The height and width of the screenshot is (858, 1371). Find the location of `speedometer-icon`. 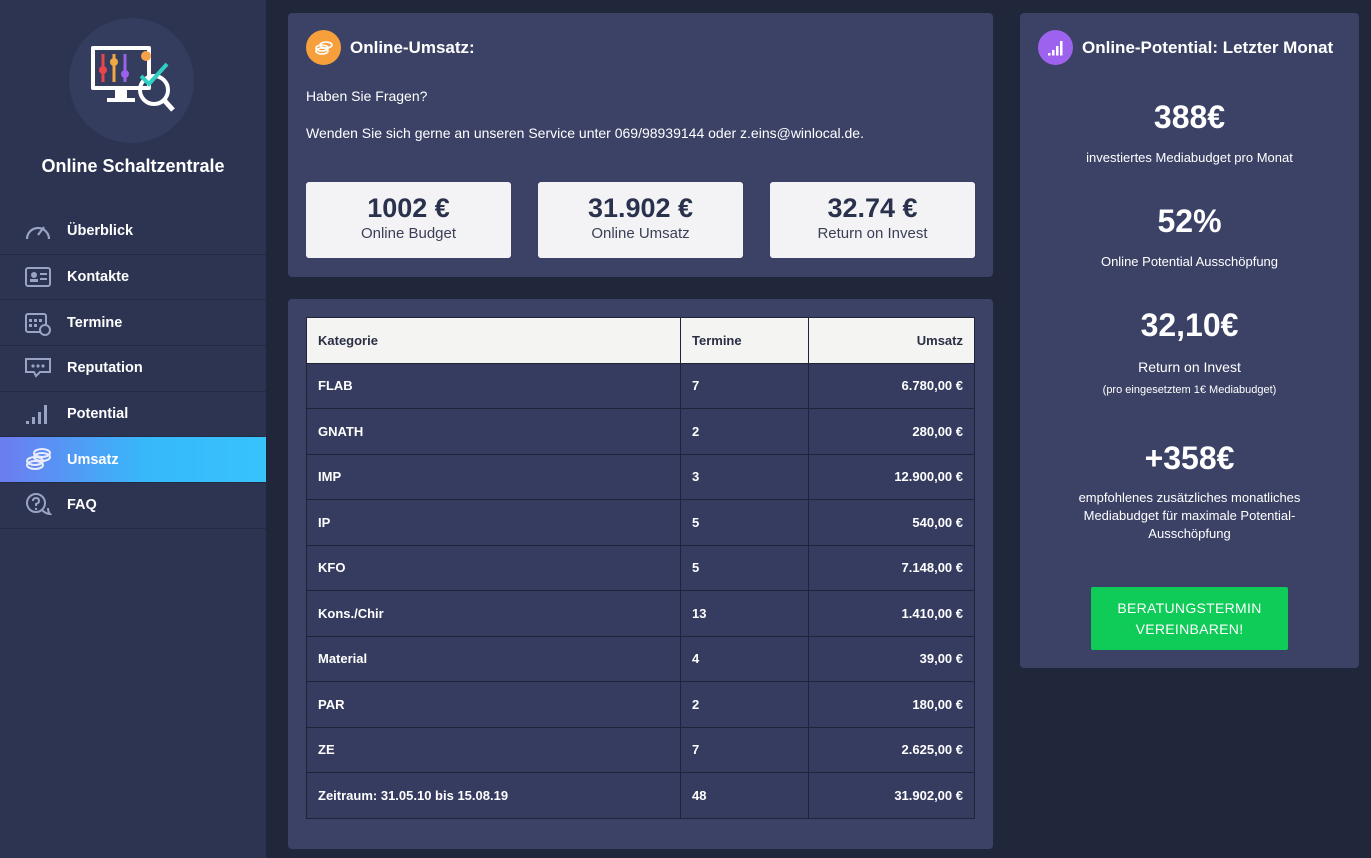

speedometer-icon is located at coordinates (37, 231).